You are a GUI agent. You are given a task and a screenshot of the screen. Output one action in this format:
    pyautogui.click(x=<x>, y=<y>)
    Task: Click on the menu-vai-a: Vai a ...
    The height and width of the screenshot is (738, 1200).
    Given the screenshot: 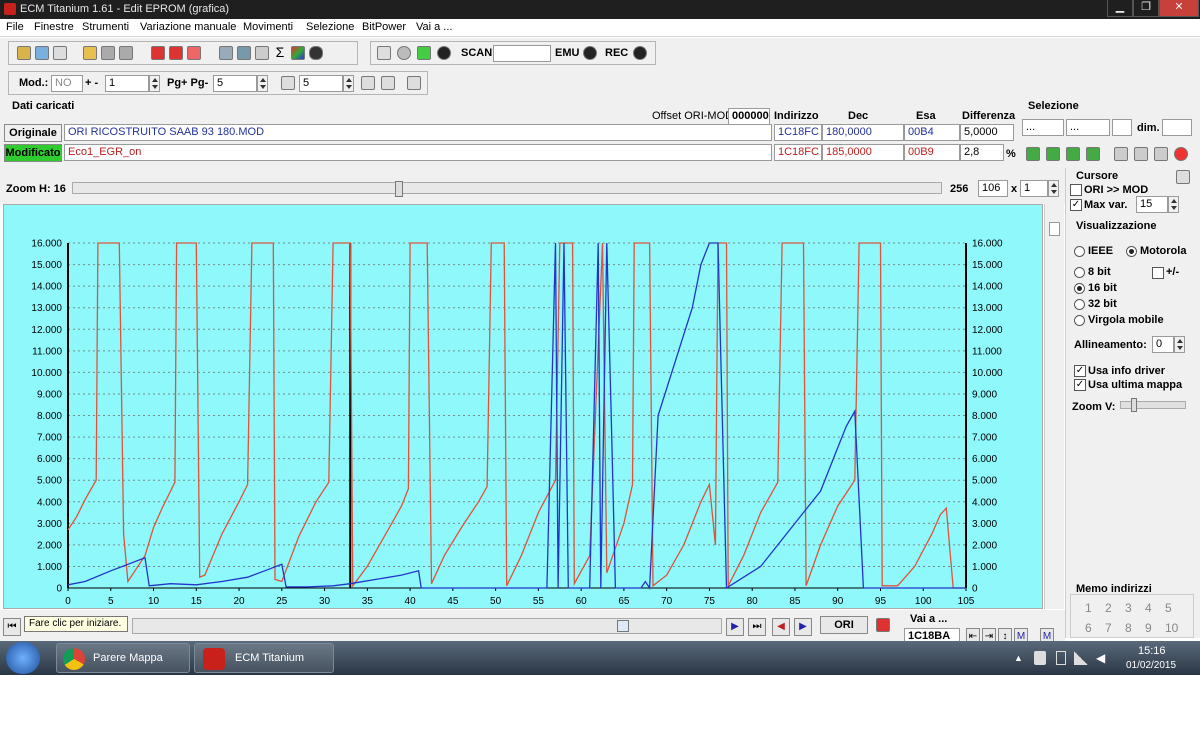 What is the action you would take?
    pyautogui.click(x=434, y=27)
    